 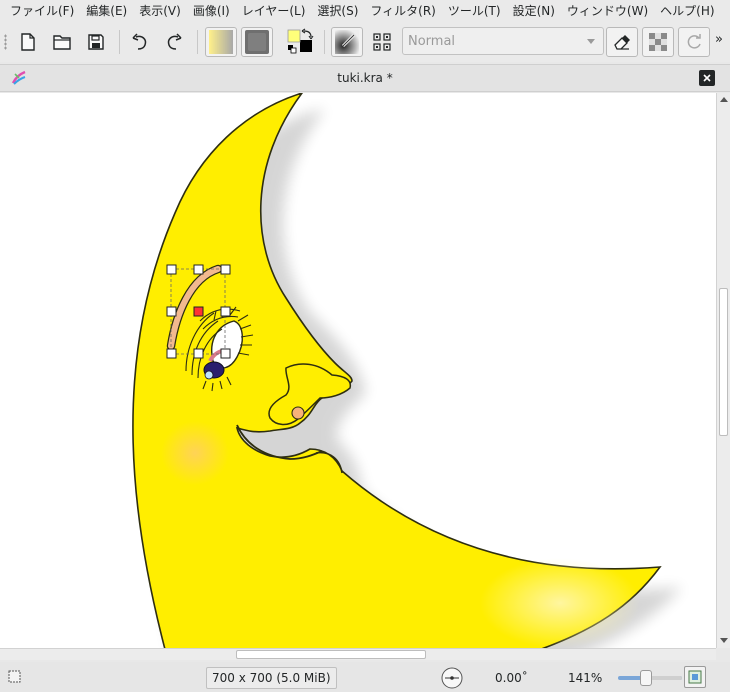 I want to click on workspace-chooser-button, so click(x=382, y=42).